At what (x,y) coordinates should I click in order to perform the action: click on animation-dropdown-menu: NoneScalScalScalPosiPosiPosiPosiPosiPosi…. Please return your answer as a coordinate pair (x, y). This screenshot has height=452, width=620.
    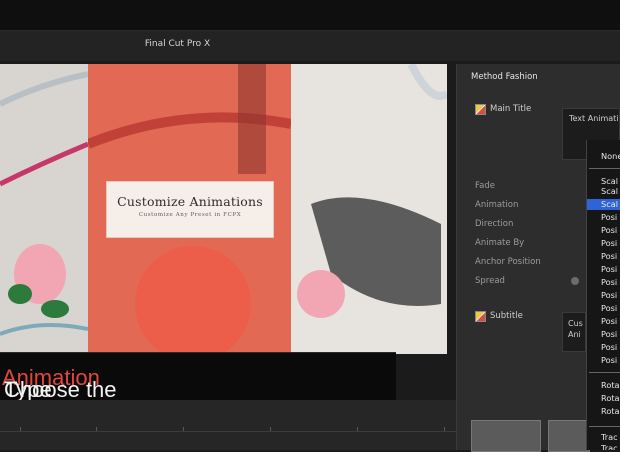
    Looking at the image, I should click on (603, 295).